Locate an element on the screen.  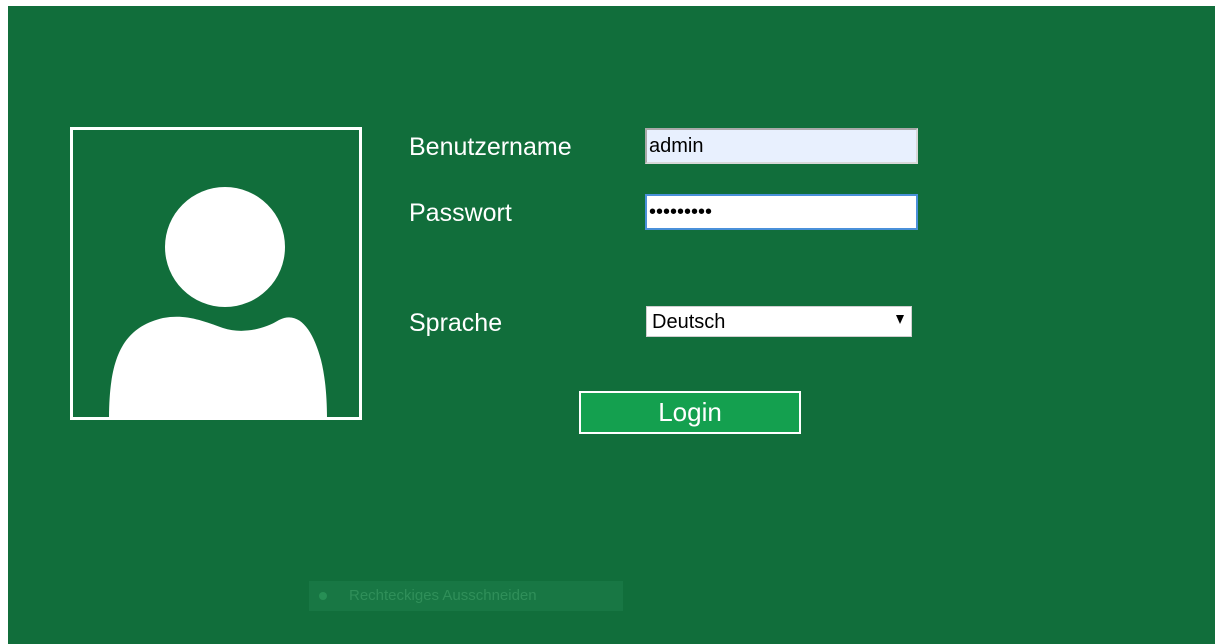
snip-mode-overlay: Rechteckiges Ausschneiden is located at coordinates (466, 596).